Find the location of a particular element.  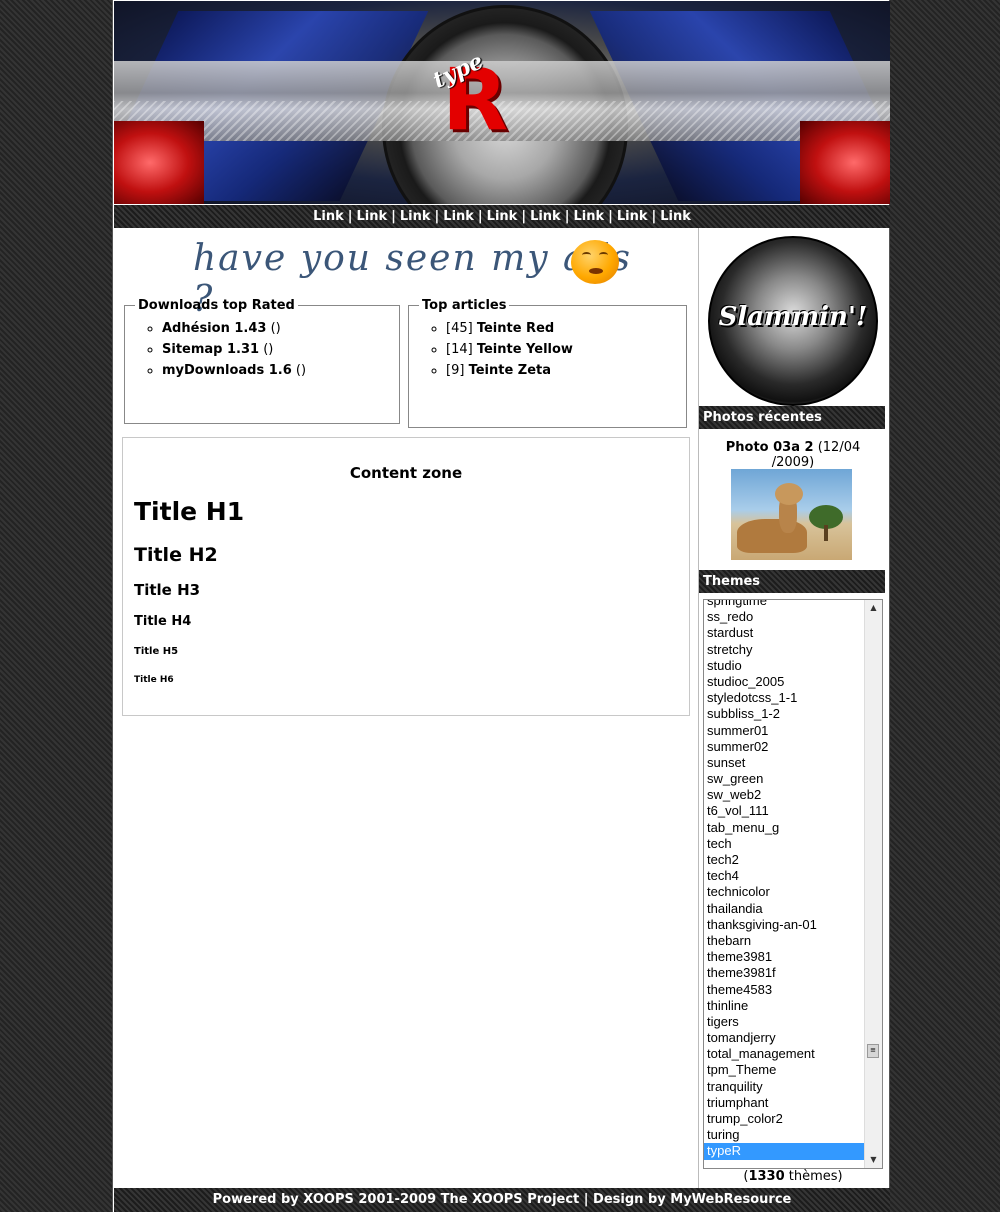

nav-link-6: Link is located at coordinates (545, 216).